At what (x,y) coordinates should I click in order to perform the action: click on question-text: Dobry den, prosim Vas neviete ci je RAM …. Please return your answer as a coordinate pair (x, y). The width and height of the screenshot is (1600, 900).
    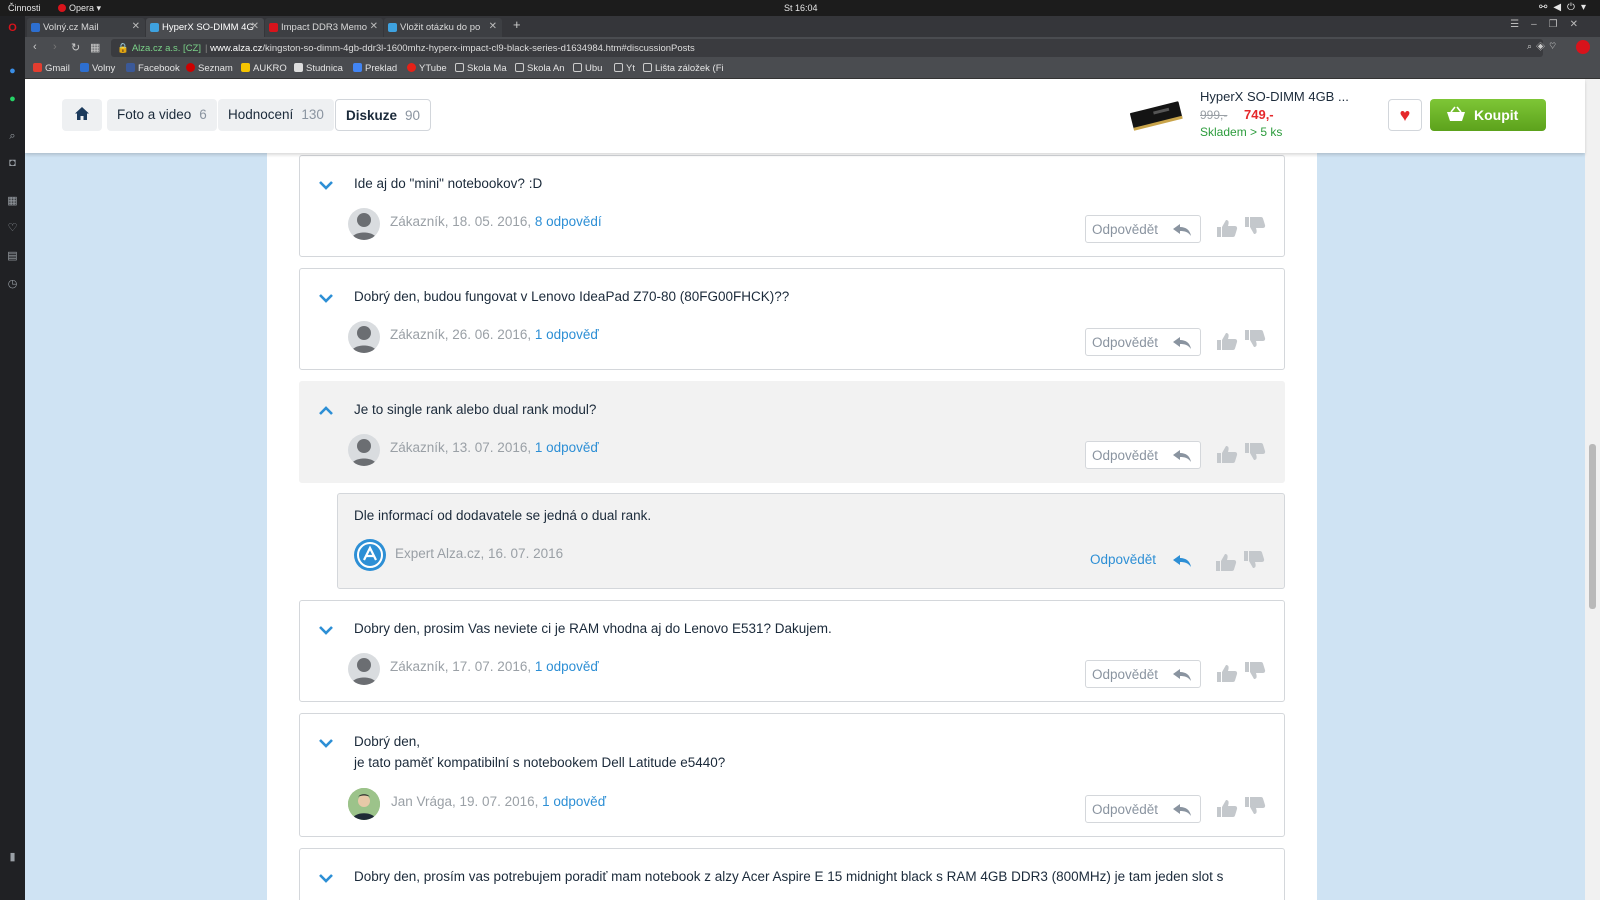
    Looking at the image, I should click on (593, 628).